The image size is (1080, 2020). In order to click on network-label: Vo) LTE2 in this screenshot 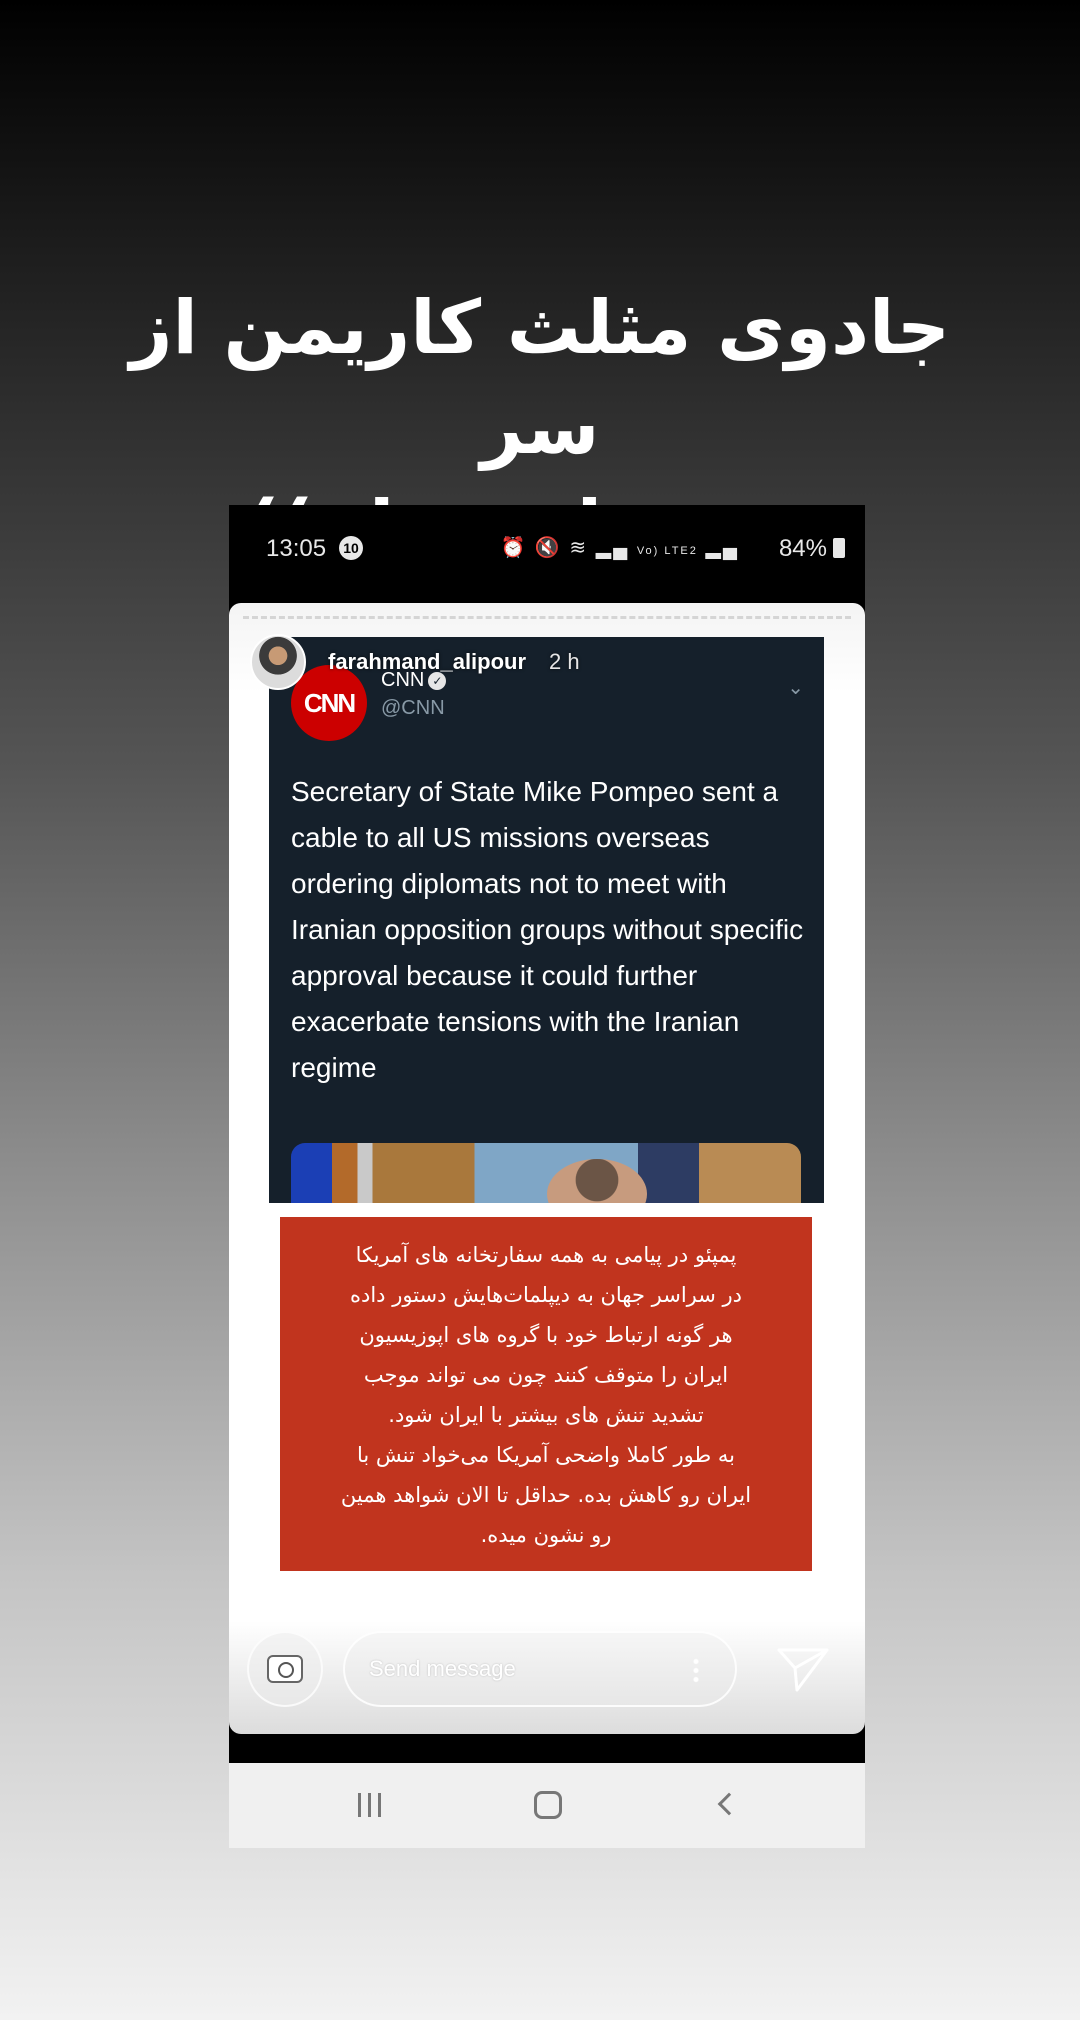, I will do `click(667, 551)`.